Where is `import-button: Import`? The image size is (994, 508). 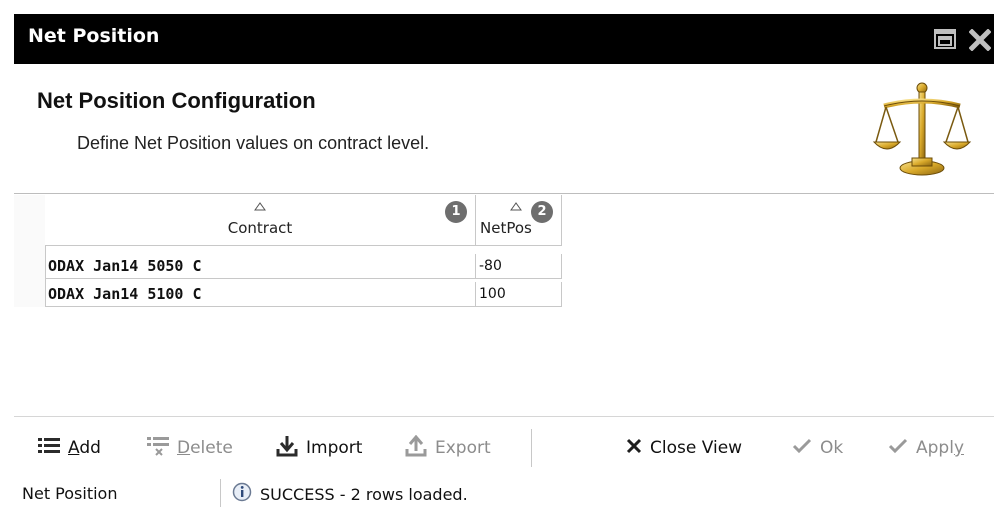 import-button: Import is located at coordinates (319, 448).